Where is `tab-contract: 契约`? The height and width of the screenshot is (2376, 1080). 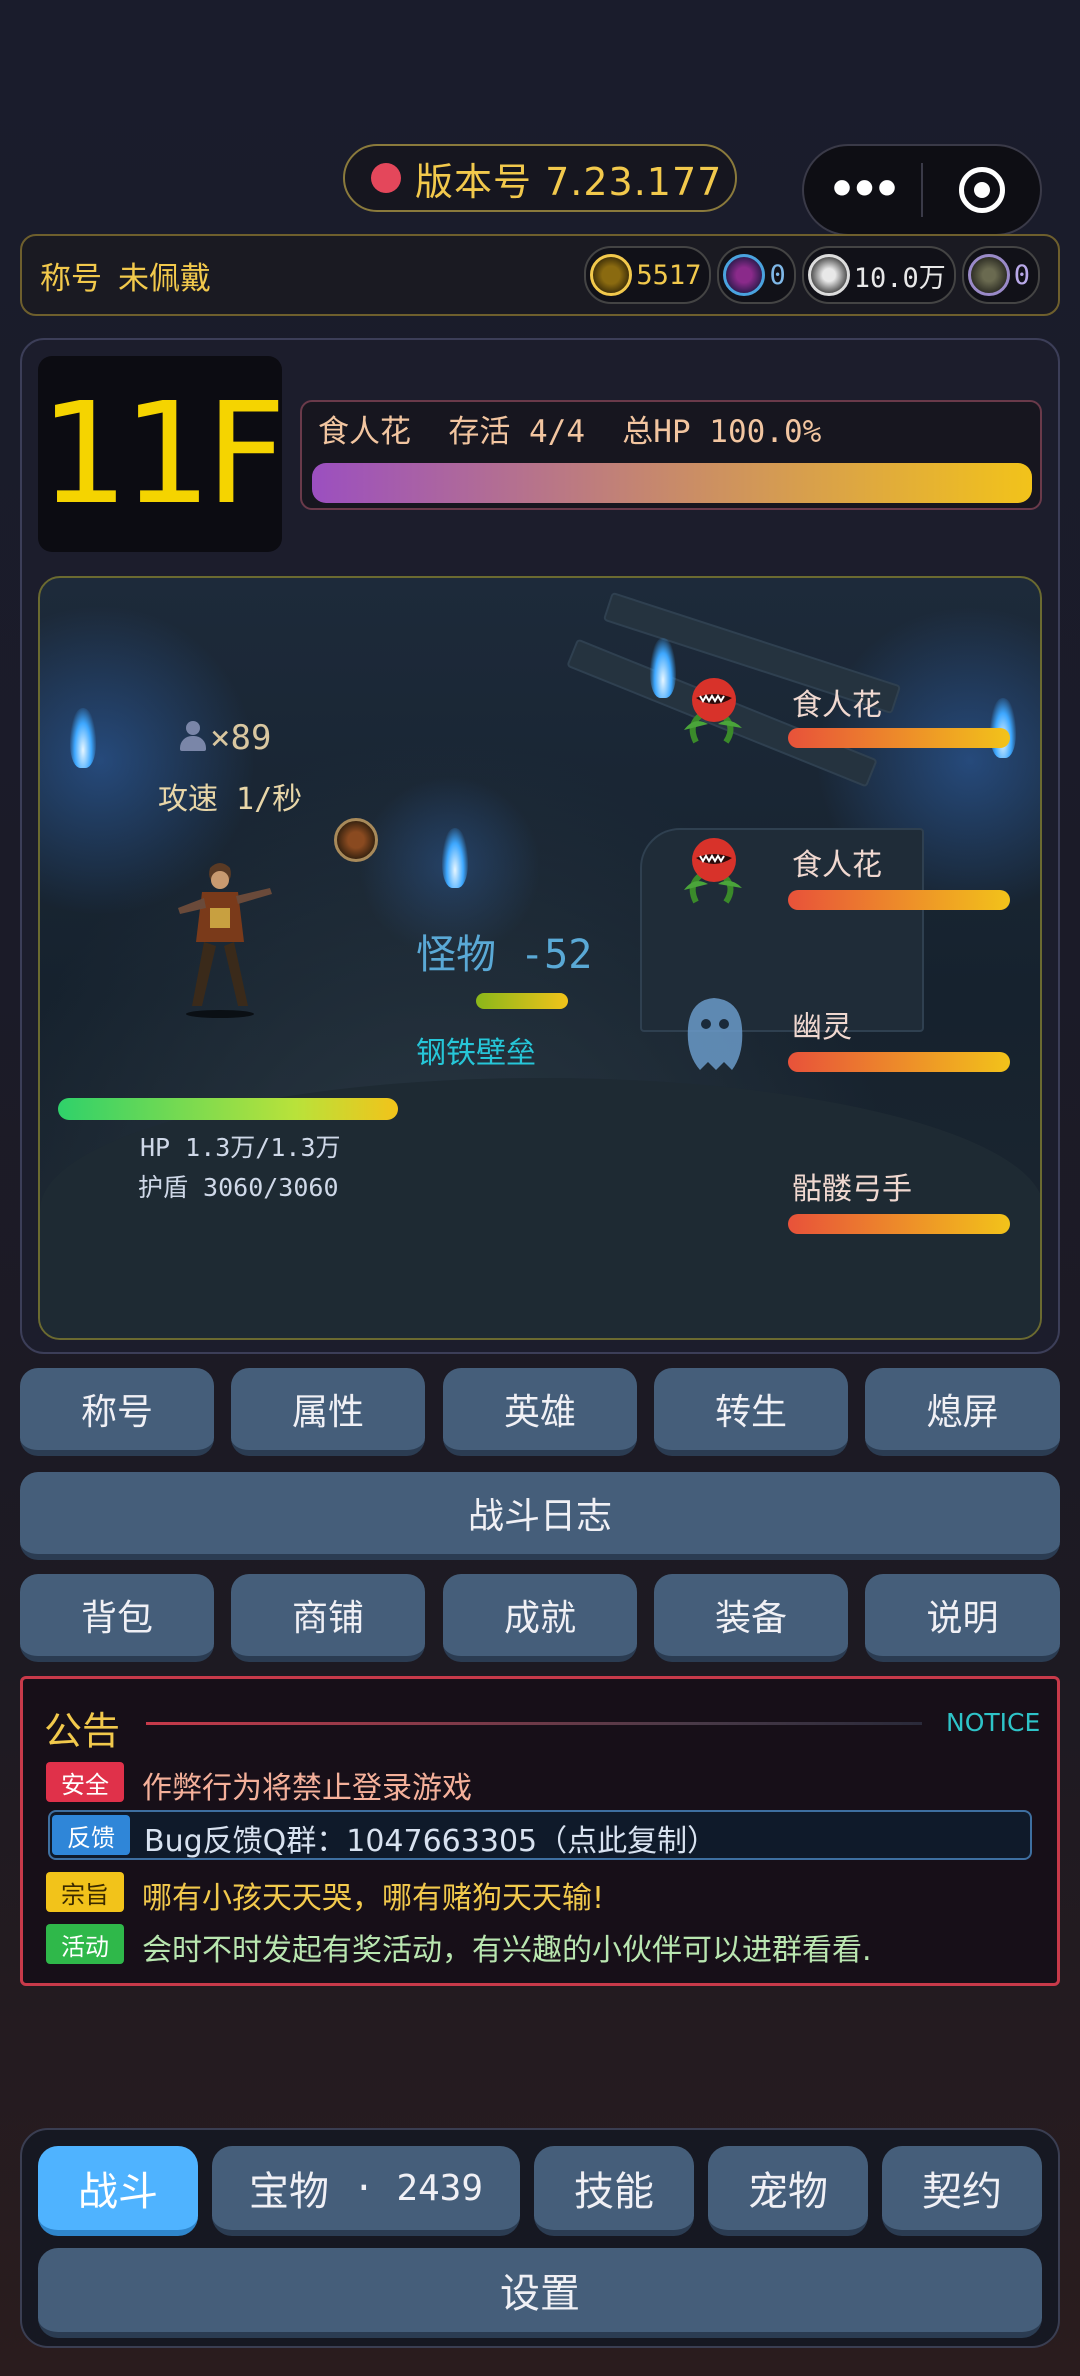
tab-contract: 契约 is located at coordinates (962, 2191).